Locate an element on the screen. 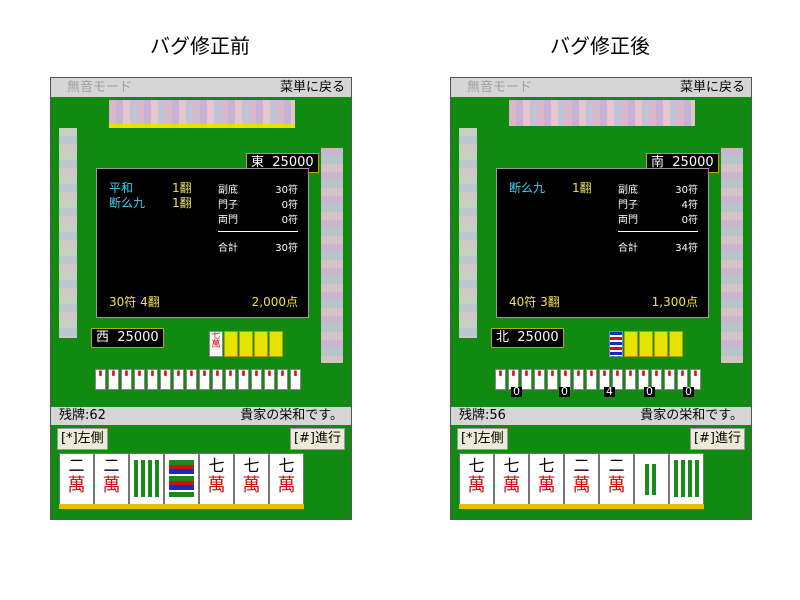  fu-total-value: 30符 is located at coordinates (286, 248).